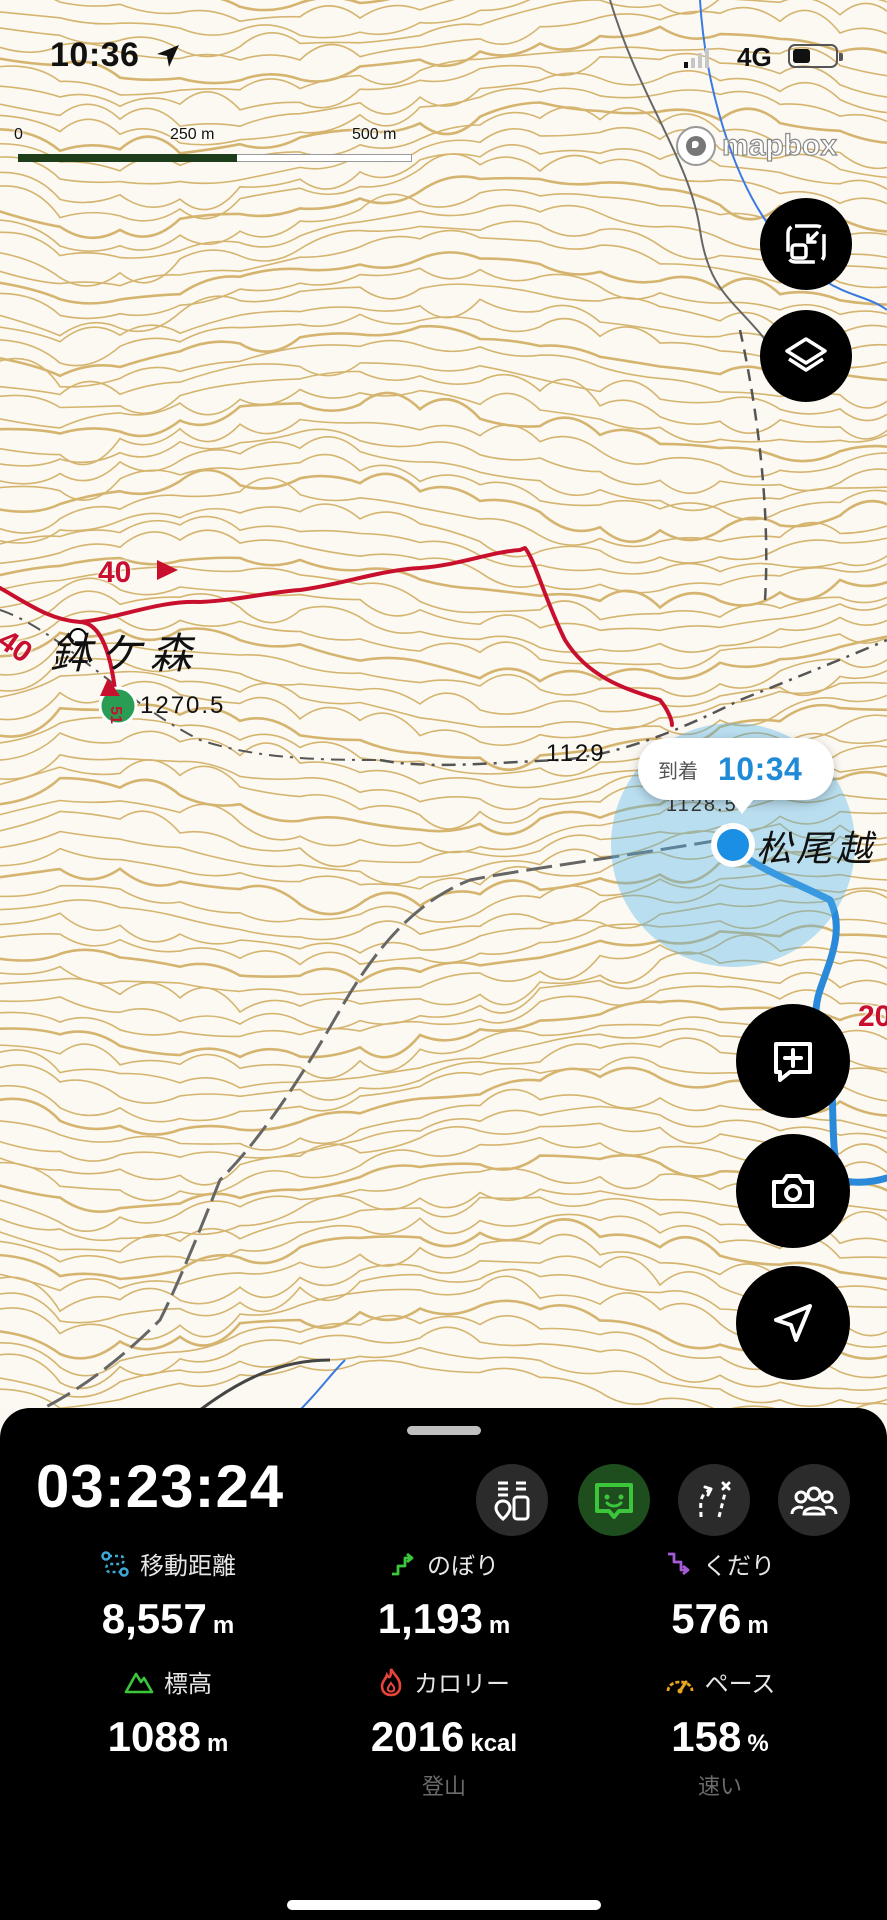 The height and width of the screenshot is (1920, 887). What do you see at coordinates (188, 1684) in the screenshot?
I see `stat-label: 標高` at bounding box center [188, 1684].